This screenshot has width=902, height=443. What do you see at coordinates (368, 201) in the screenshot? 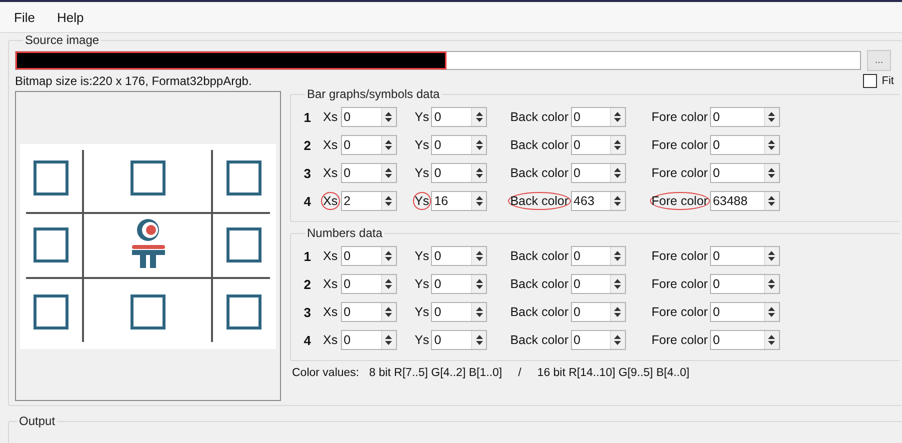
I see `xs-spinbox: 2` at bounding box center [368, 201].